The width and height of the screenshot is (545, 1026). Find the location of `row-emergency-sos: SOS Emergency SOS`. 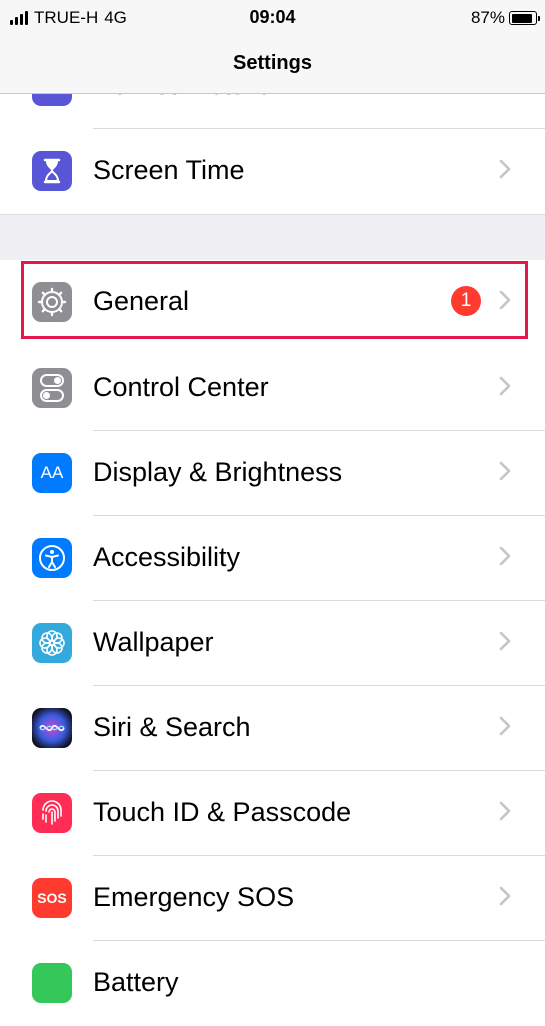

row-emergency-sos: SOS Emergency SOS is located at coordinates (272, 898).